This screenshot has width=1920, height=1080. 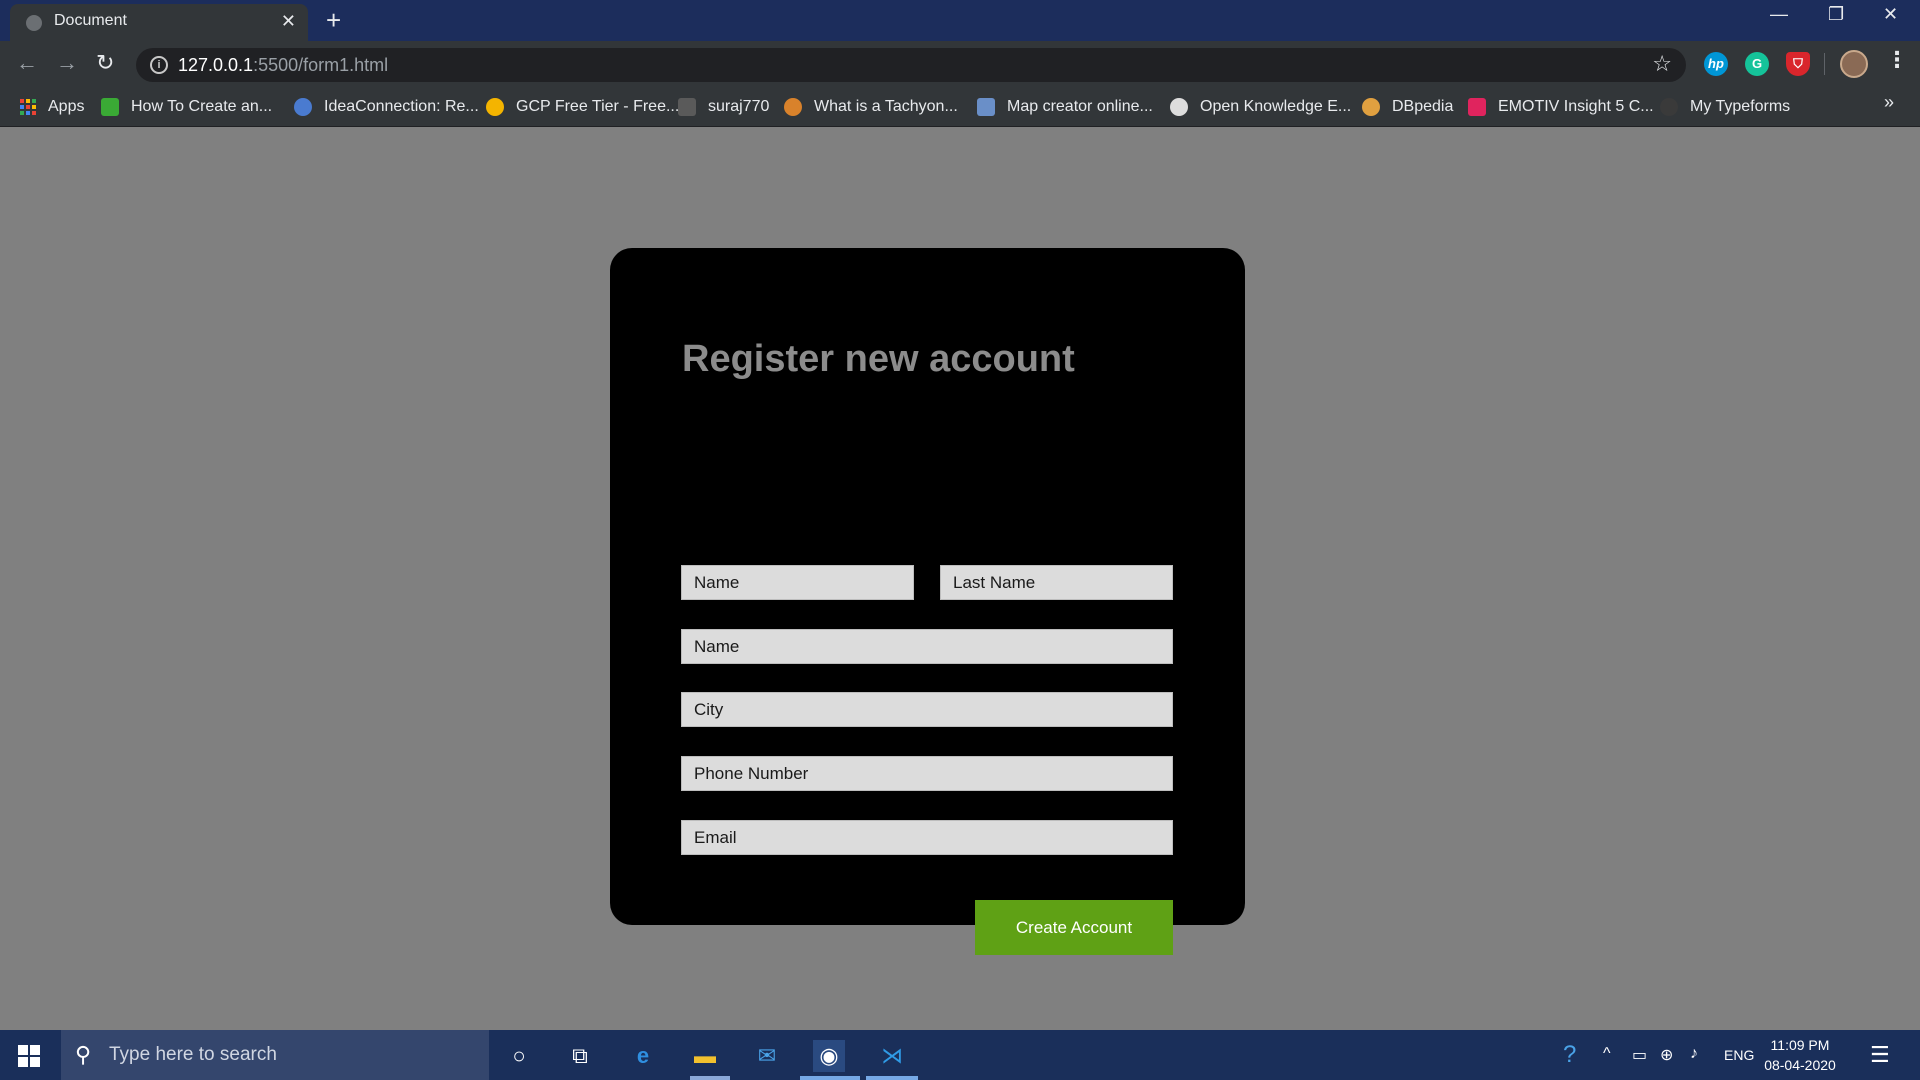 I want to click on explorer-active-indicator, so click(x=710, y=1078).